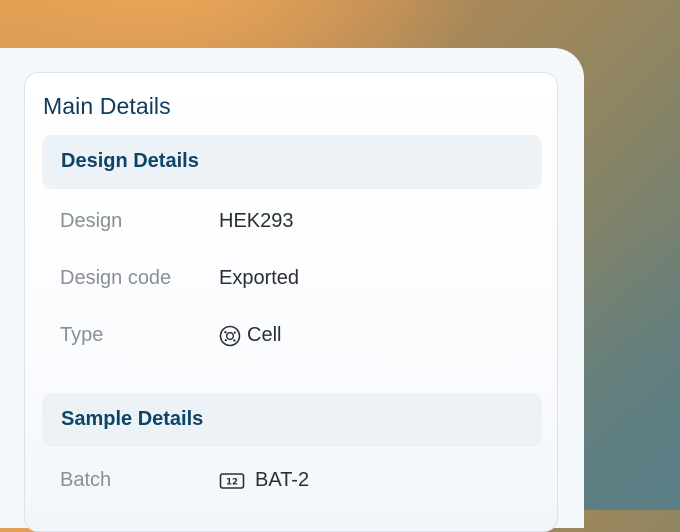 Image resolution: width=680 pixels, height=532 pixels. I want to click on design-details-title: Design Details, so click(130, 161).